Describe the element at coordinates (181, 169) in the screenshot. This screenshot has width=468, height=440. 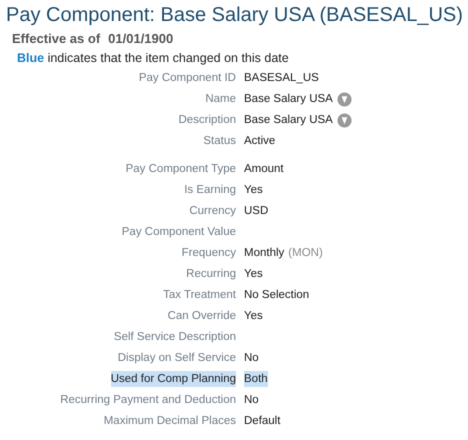
I see `field-label: Pay Component Type` at that location.